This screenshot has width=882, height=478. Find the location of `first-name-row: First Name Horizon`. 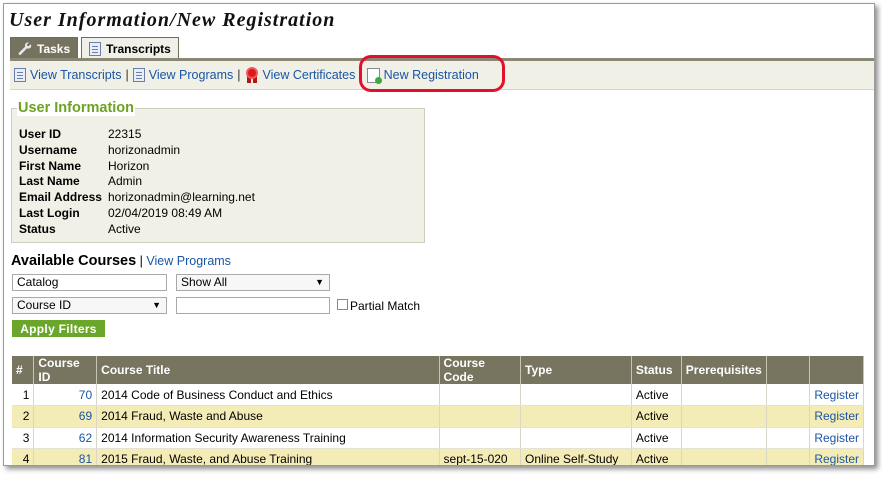

first-name-row: First Name Horizon is located at coordinates (137, 167).